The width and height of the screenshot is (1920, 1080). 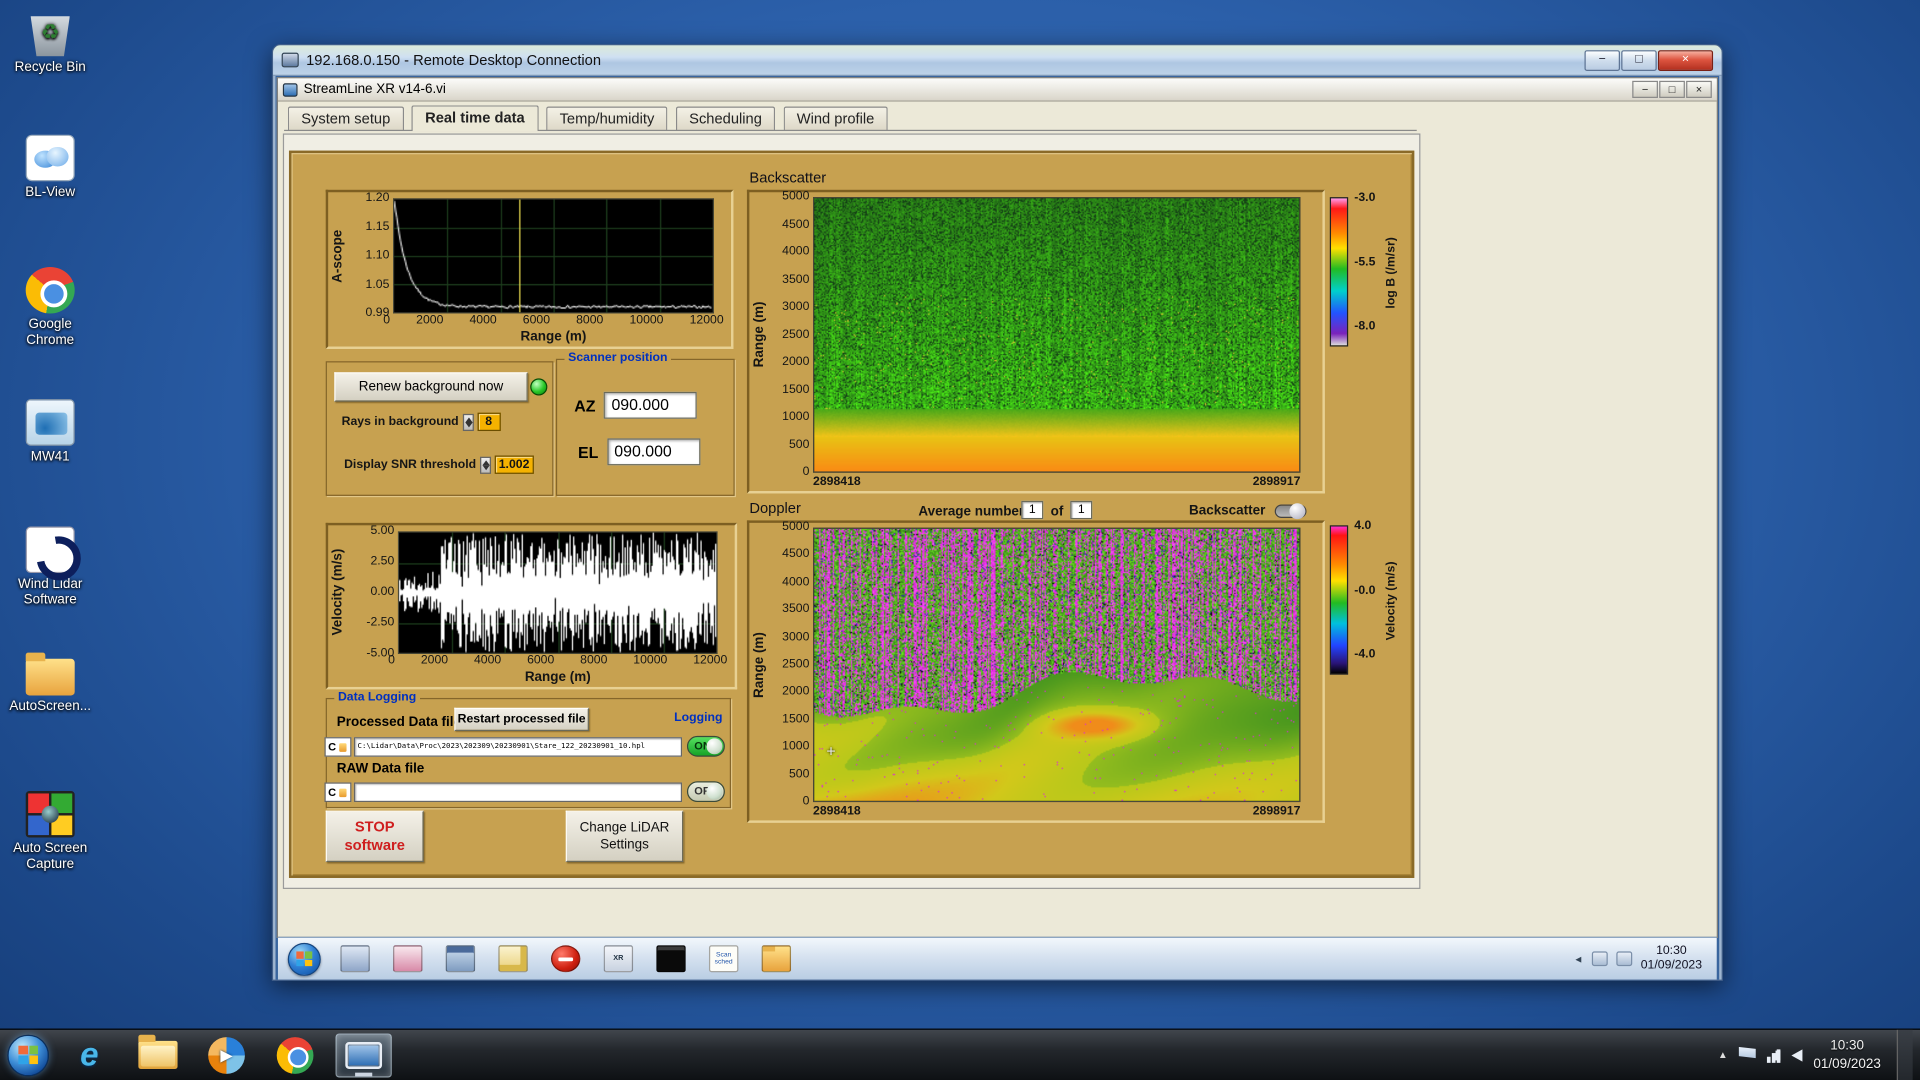 What do you see at coordinates (799, 774) in the screenshot?
I see `tick-label: 500` at bounding box center [799, 774].